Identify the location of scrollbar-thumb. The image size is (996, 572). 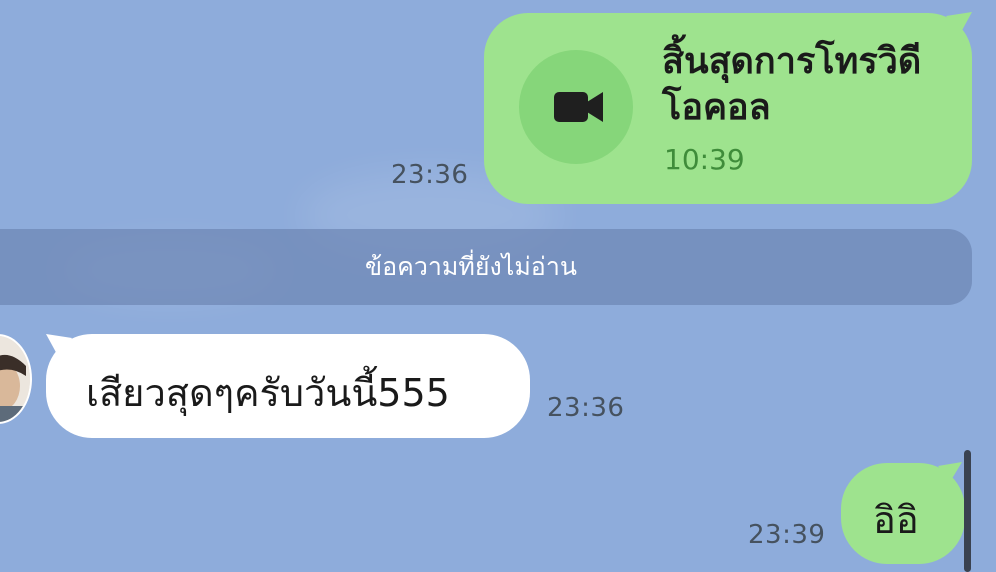
(967, 511).